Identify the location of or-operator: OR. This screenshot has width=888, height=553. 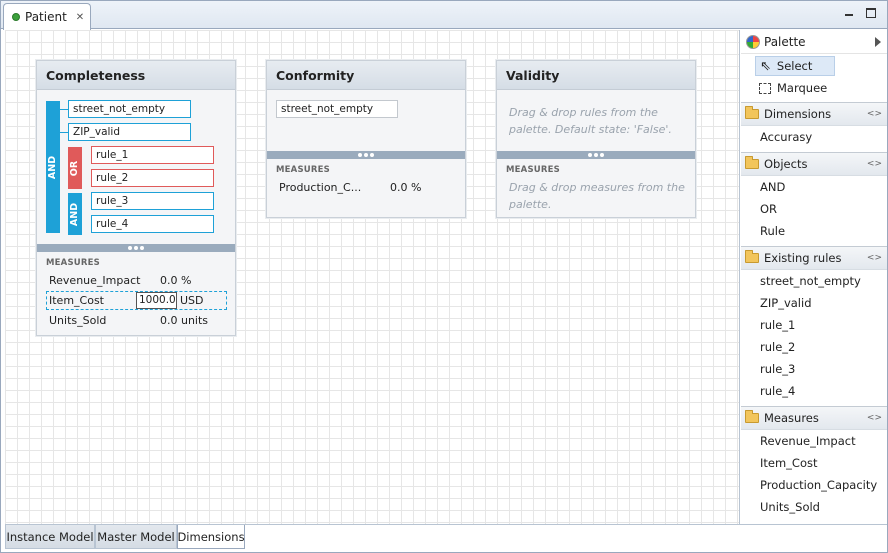
(75, 168).